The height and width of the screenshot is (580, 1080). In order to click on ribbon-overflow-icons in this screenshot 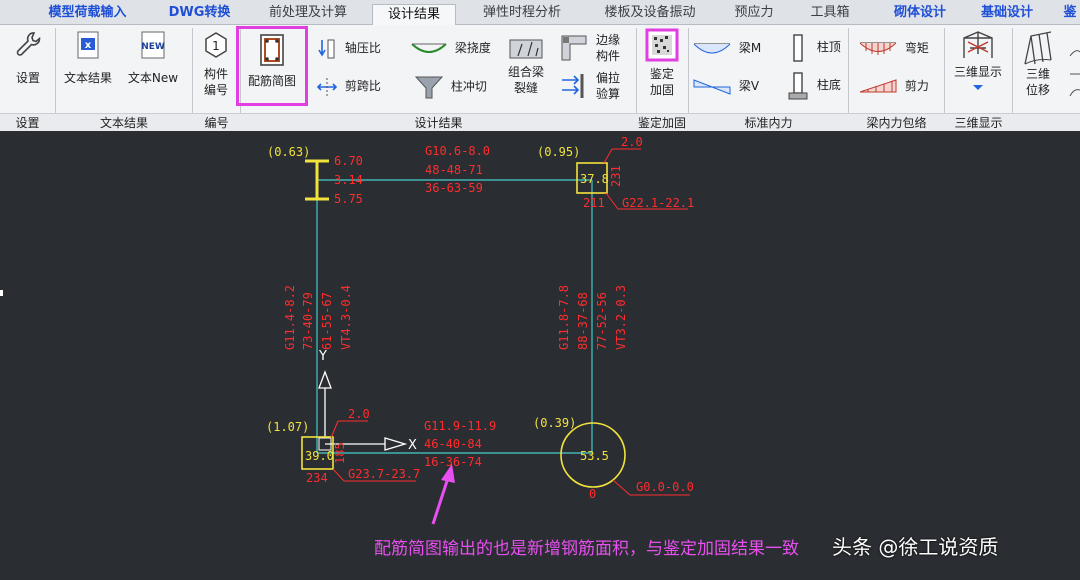, I will do `click(1072, 74)`.